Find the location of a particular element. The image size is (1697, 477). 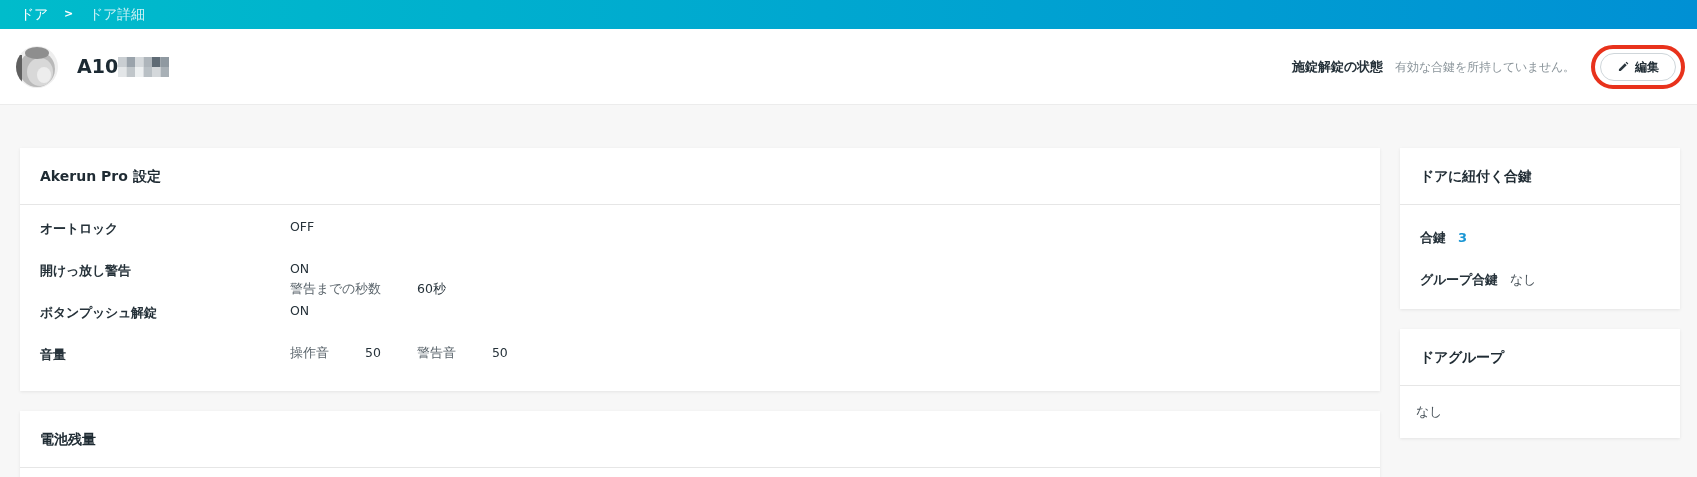

status-label: 施錠解錠の状態 is located at coordinates (1337, 66).